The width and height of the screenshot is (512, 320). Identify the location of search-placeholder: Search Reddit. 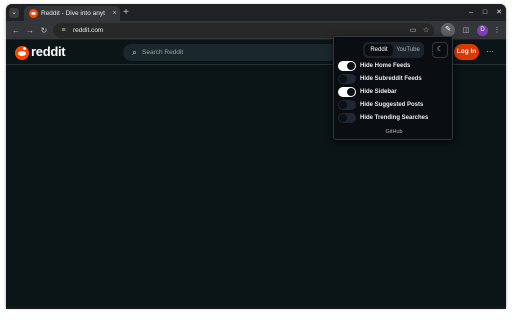
(163, 52).